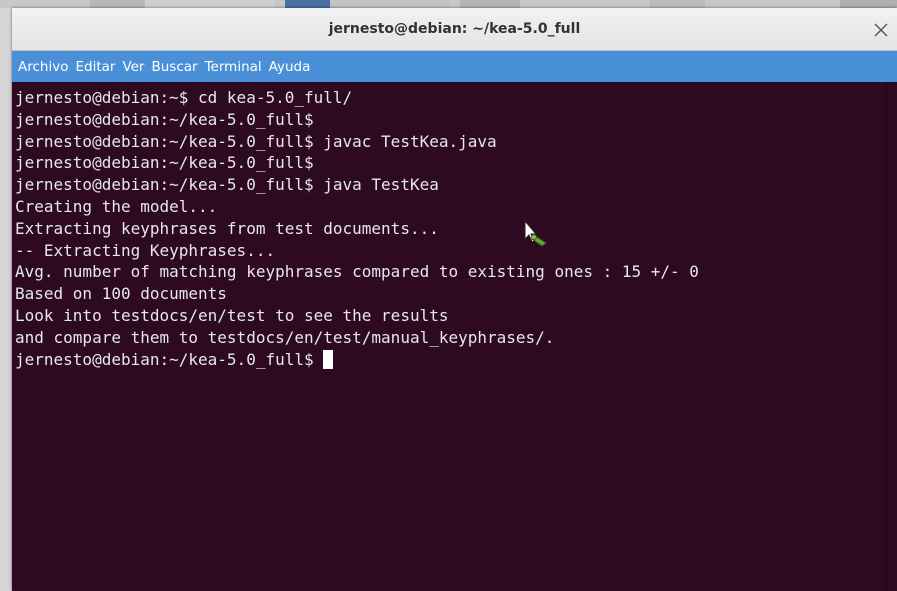 The image size is (897, 591). I want to click on close-icon, so click(881, 30).